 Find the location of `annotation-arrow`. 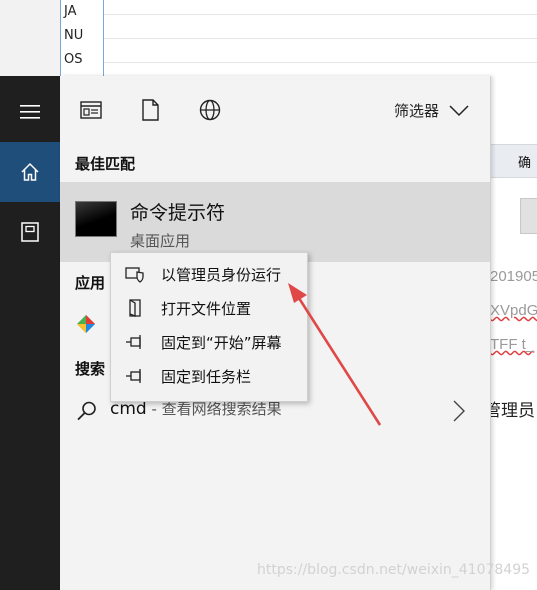

annotation-arrow is located at coordinates (335, 354).